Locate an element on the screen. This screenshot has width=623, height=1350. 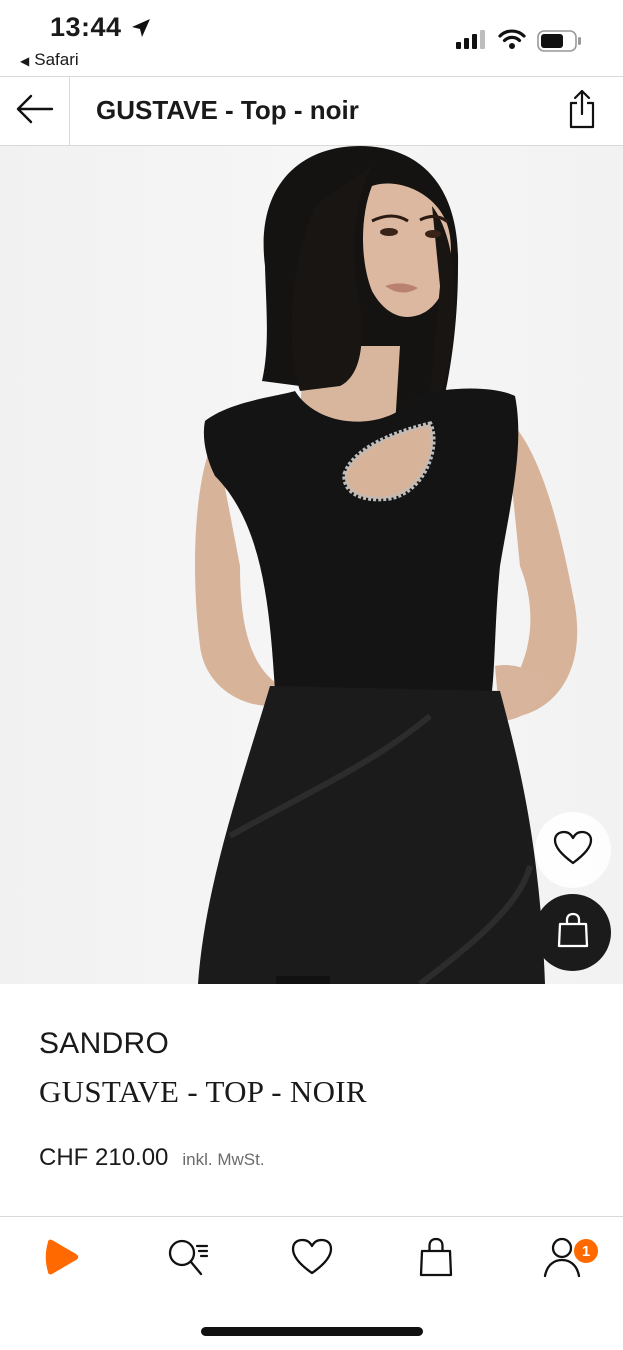
profile-notification-badge: 1 is located at coordinates (586, 1251).